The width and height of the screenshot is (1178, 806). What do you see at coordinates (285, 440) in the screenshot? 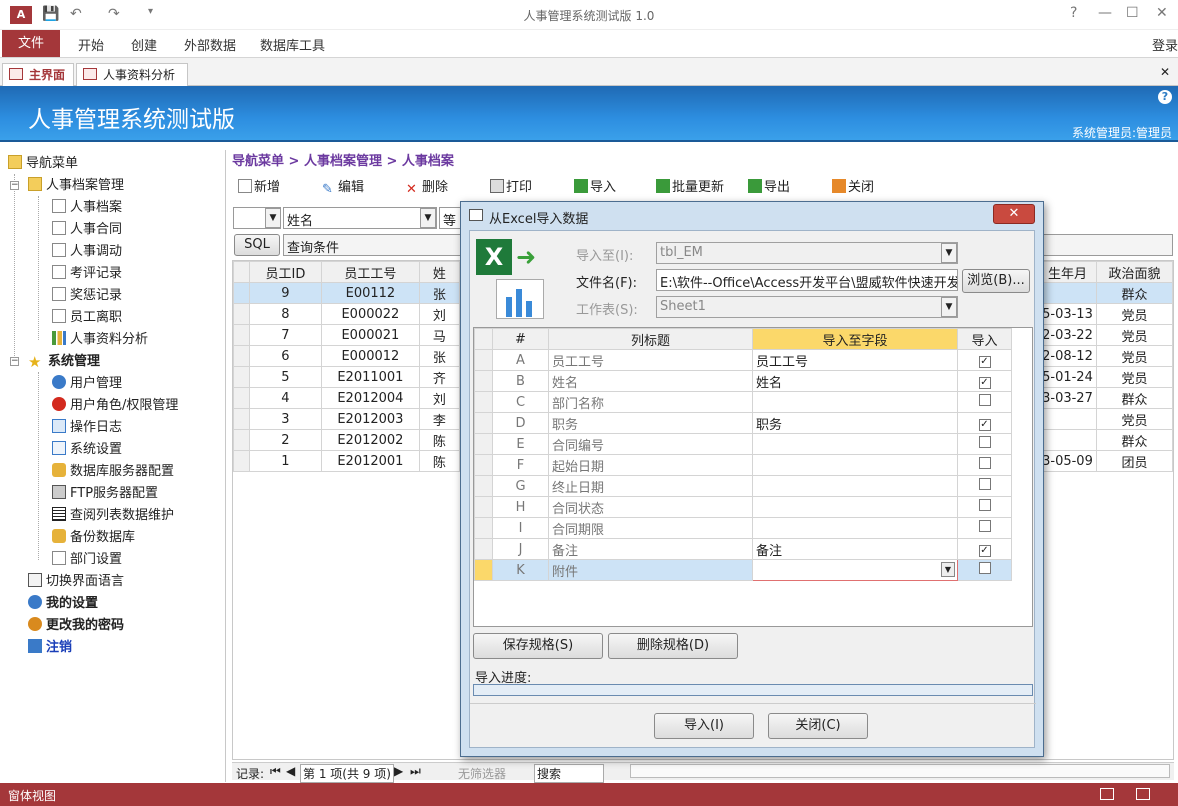
I see `cell-id: 2` at bounding box center [285, 440].